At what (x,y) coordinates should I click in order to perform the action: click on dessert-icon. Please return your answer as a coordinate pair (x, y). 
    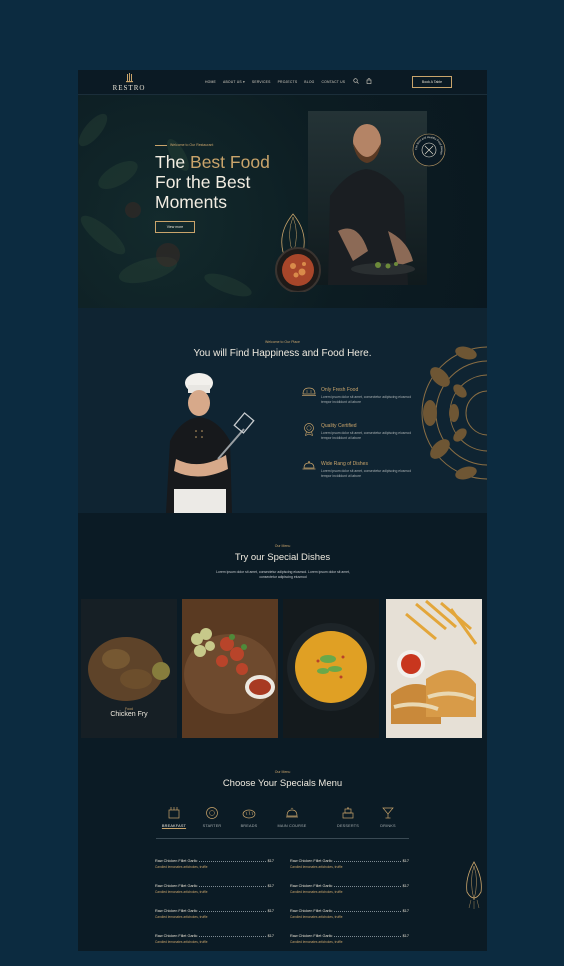
    Looking at the image, I should click on (348, 813).